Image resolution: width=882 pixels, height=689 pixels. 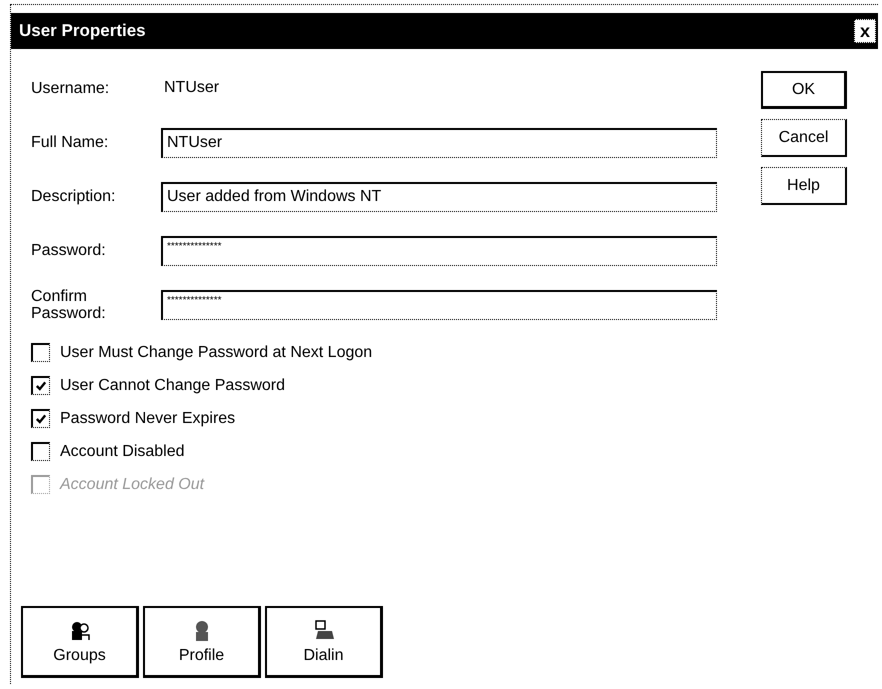 What do you see at coordinates (202, 642) in the screenshot?
I see `profile-button: Profile` at bounding box center [202, 642].